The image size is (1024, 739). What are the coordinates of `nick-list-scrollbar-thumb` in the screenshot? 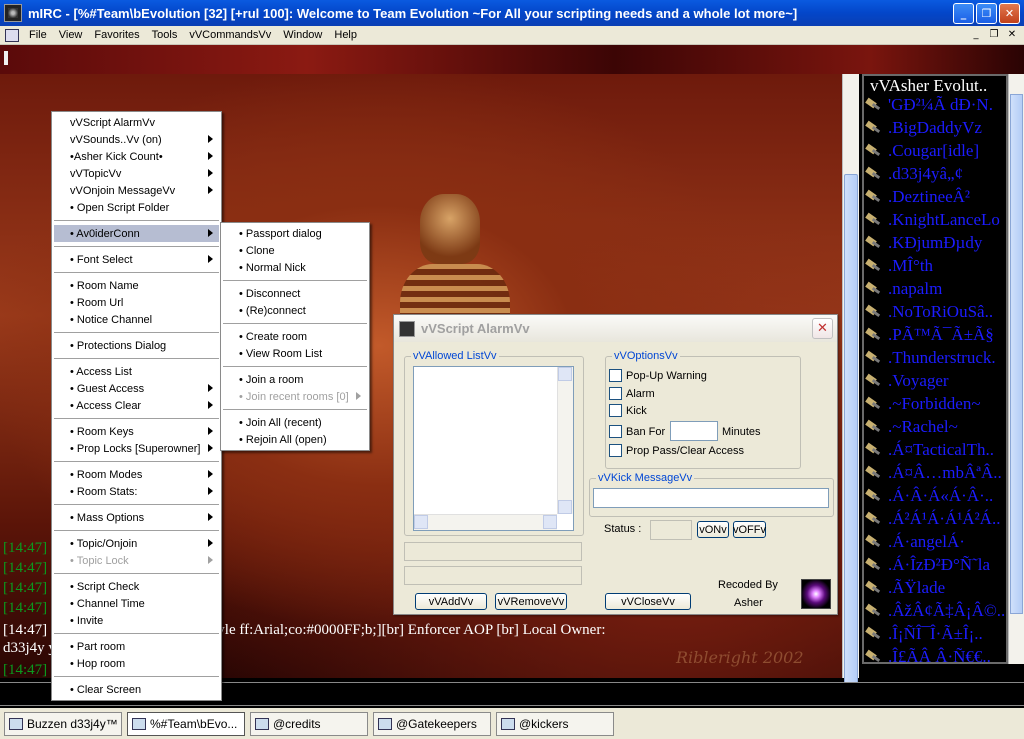 It's located at (1016, 354).